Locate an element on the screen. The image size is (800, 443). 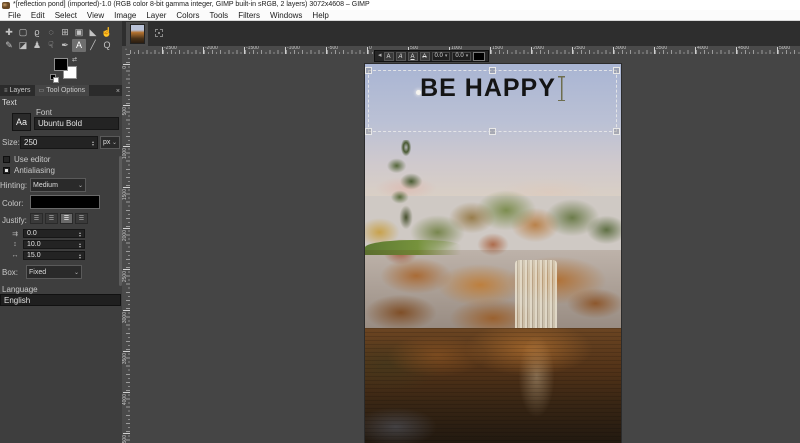
size-unit-dropdown: px ⌄ is located at coordinates (110, 142).